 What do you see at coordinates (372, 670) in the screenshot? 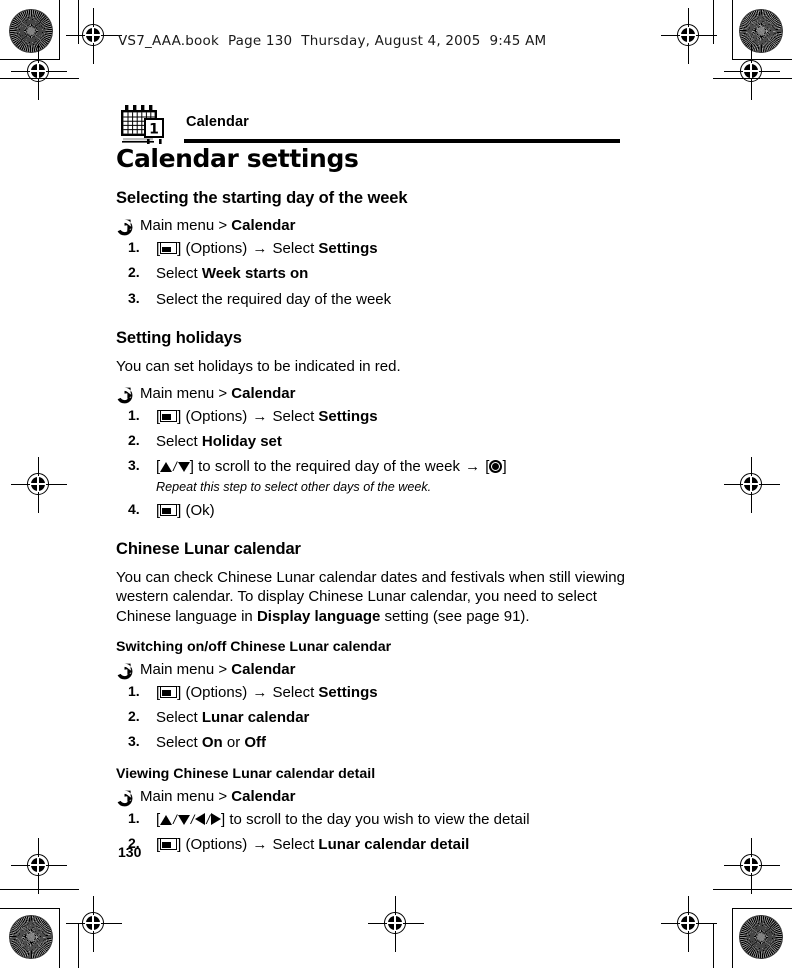
I see `menu-path-switching-lunar-calendar: Main menu > Calendar` at bounding box center [372, 670].